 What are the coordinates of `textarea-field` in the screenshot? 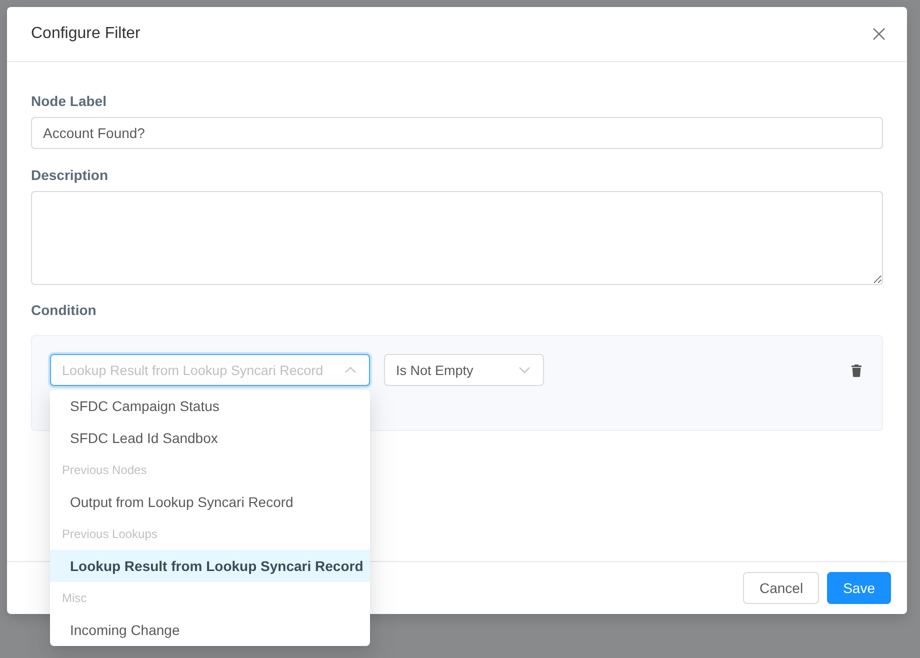 It's located at (457, 238).